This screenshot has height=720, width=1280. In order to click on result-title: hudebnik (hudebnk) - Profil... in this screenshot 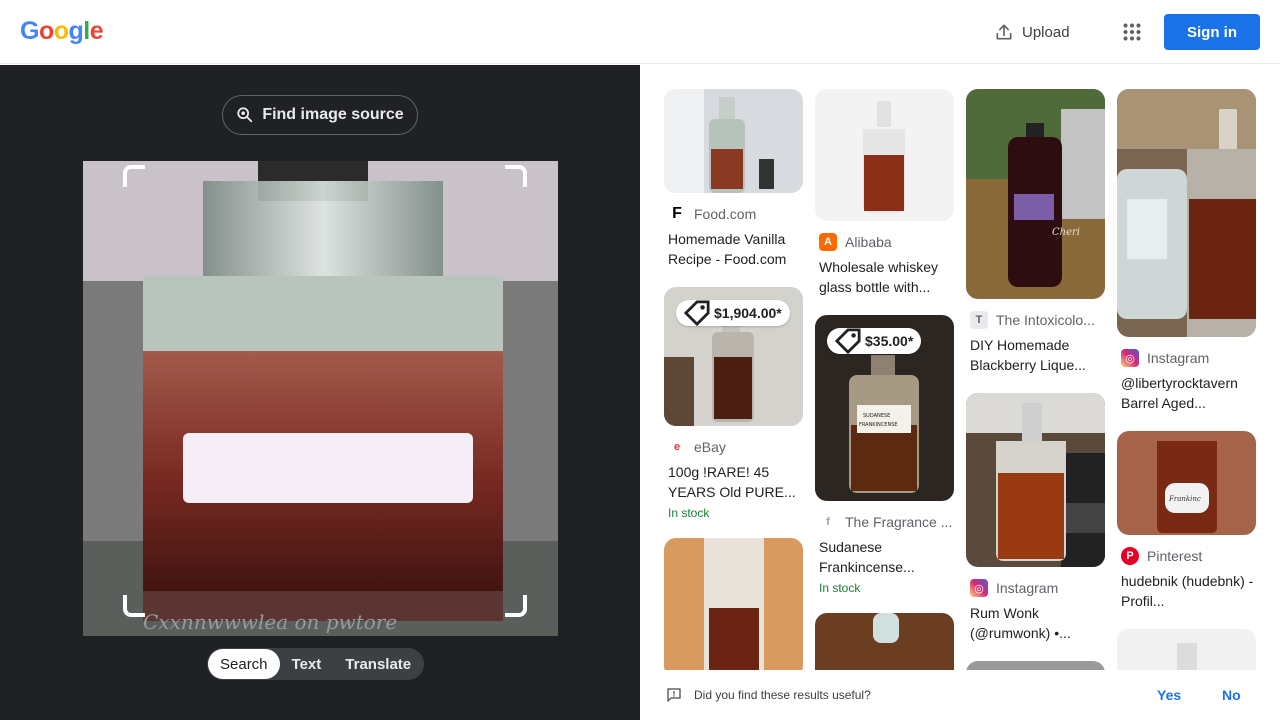, I will do `click(1187, 591)`.